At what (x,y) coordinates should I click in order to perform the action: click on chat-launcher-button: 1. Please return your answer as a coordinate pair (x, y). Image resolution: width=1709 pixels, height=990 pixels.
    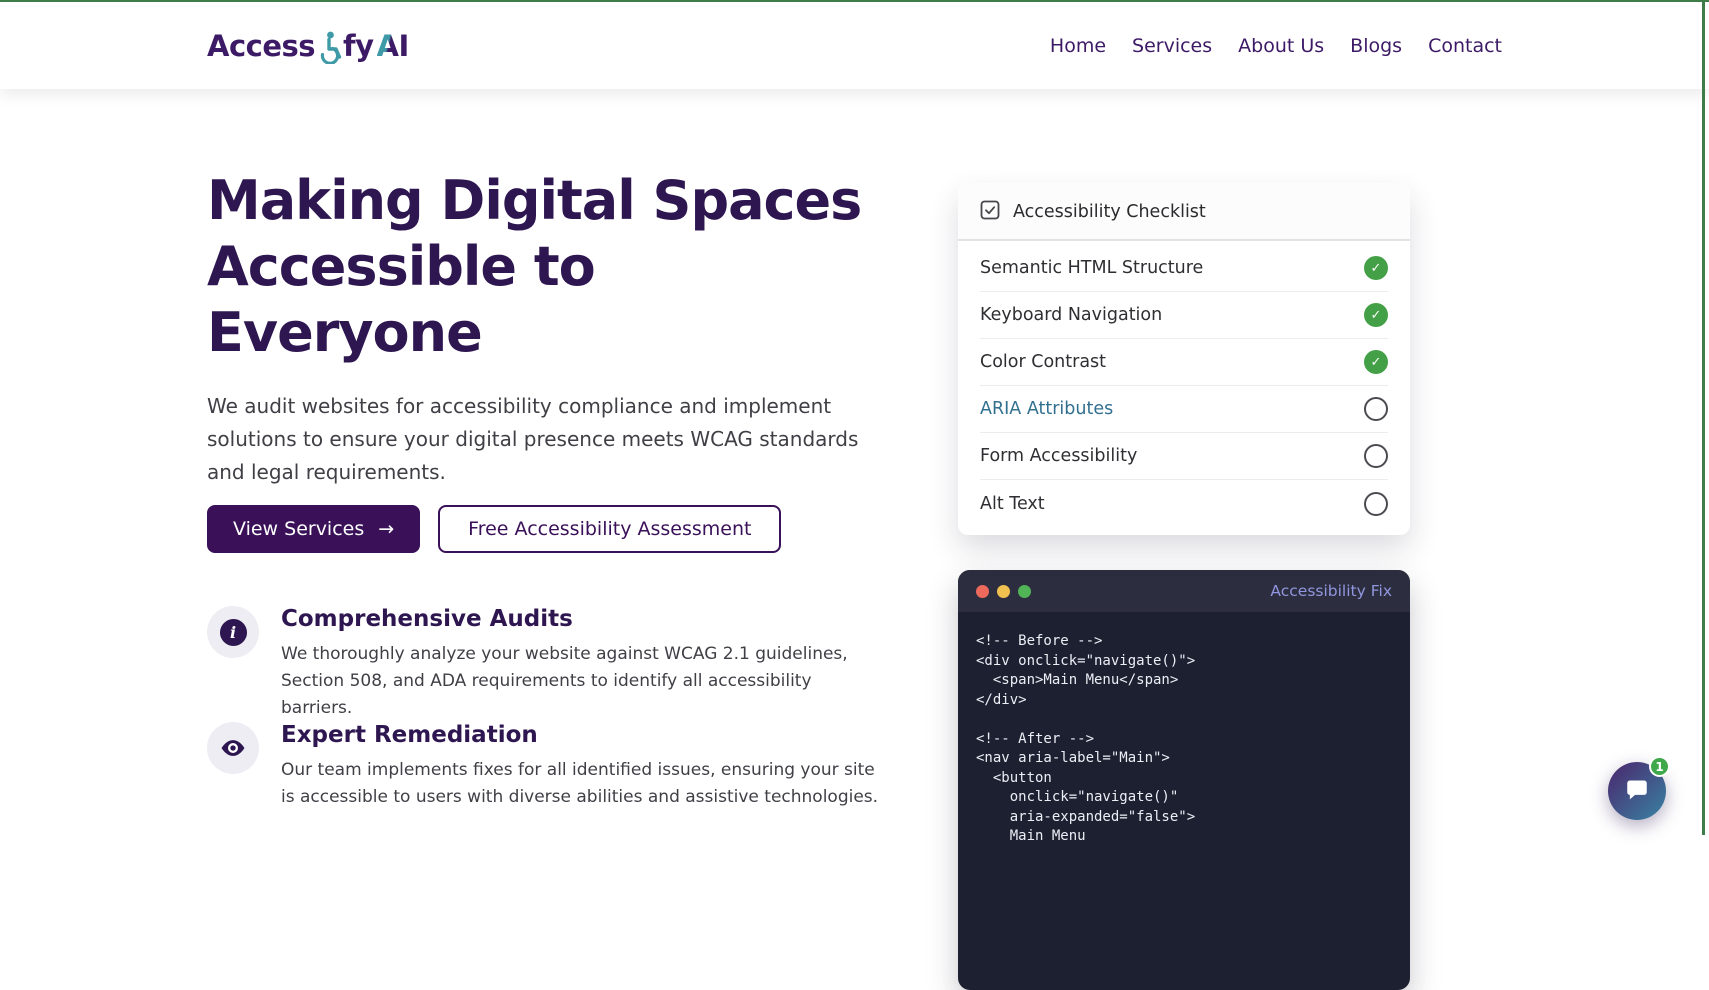
    Looking at the image, I should click on (1639, 788).